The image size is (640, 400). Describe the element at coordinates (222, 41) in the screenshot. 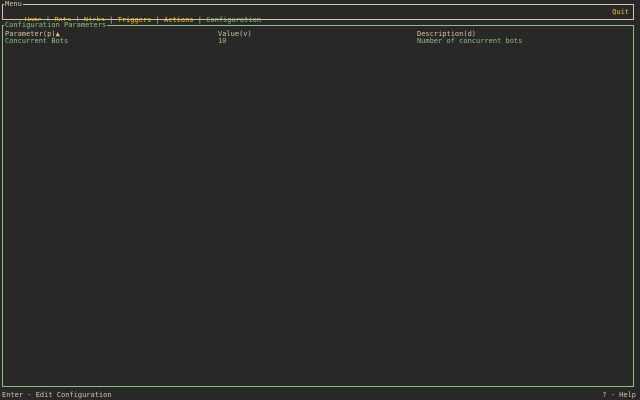

I see `cell-value: 10` at that location.